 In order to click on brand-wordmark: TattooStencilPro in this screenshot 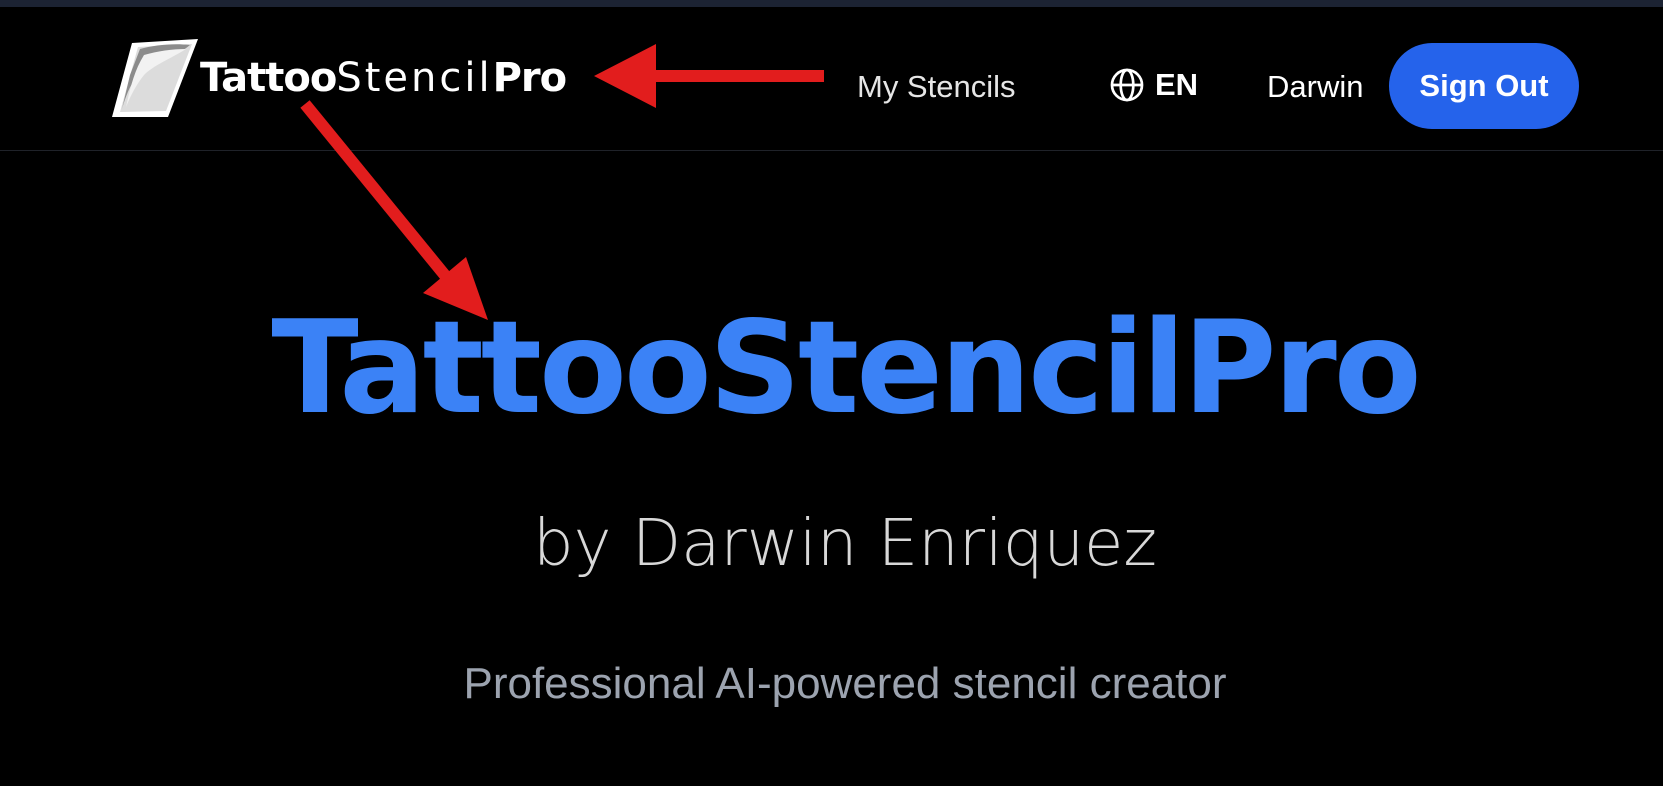, I will do `click(384, 78)`.